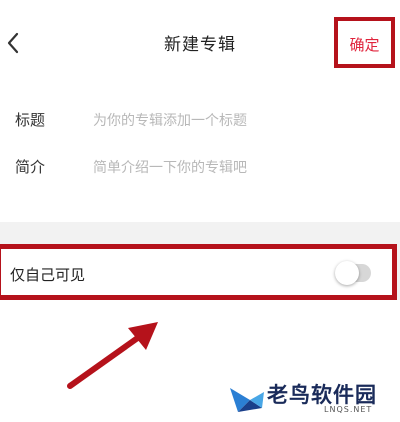  What do you see at coordinates (347, 273) in the screenshot?
I see `toggle-knob` at bounding box center [347, 273].